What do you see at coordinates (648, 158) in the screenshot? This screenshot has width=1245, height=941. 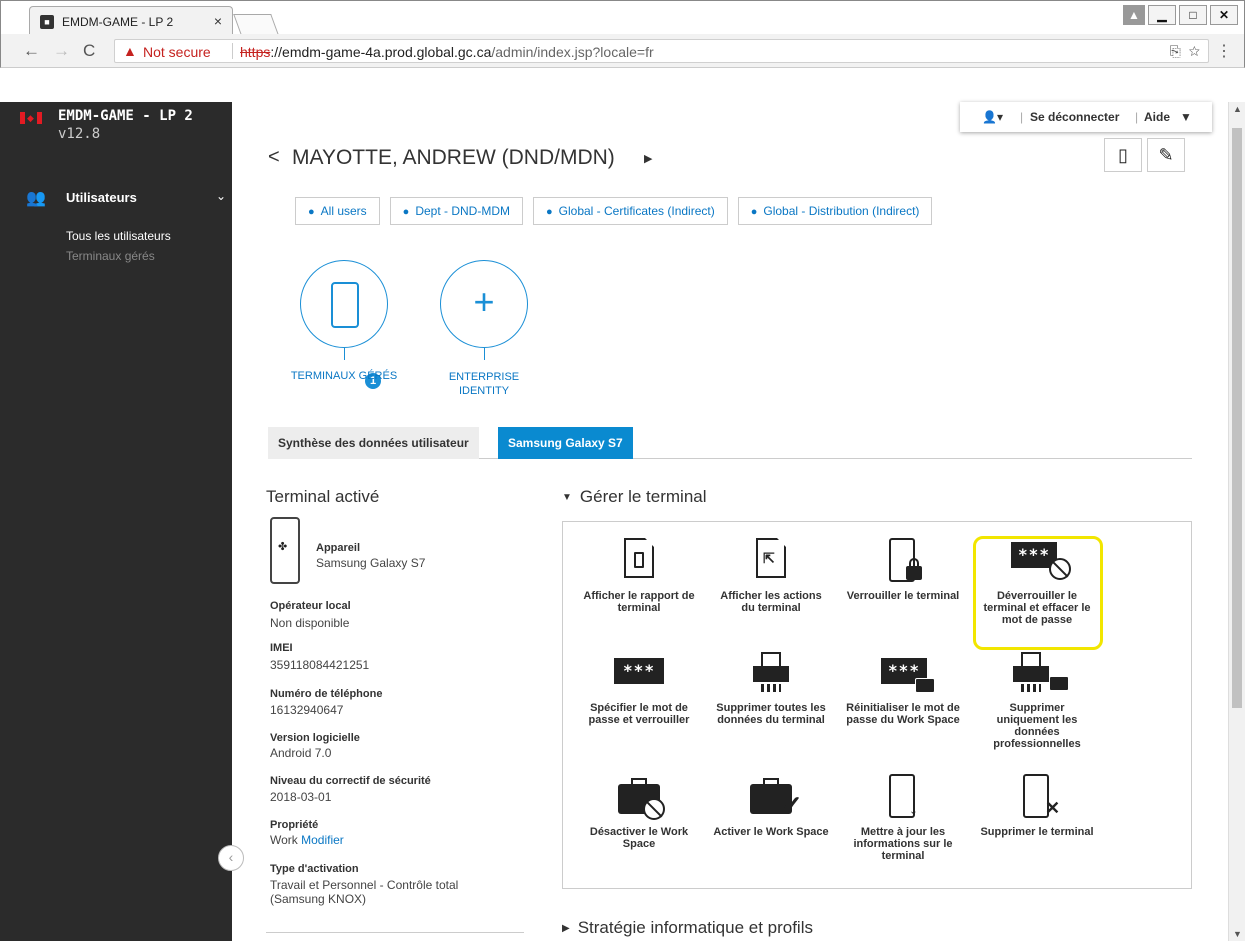 I see `user-menu-caret-icon: ▶` at bounding box center [648, 158].